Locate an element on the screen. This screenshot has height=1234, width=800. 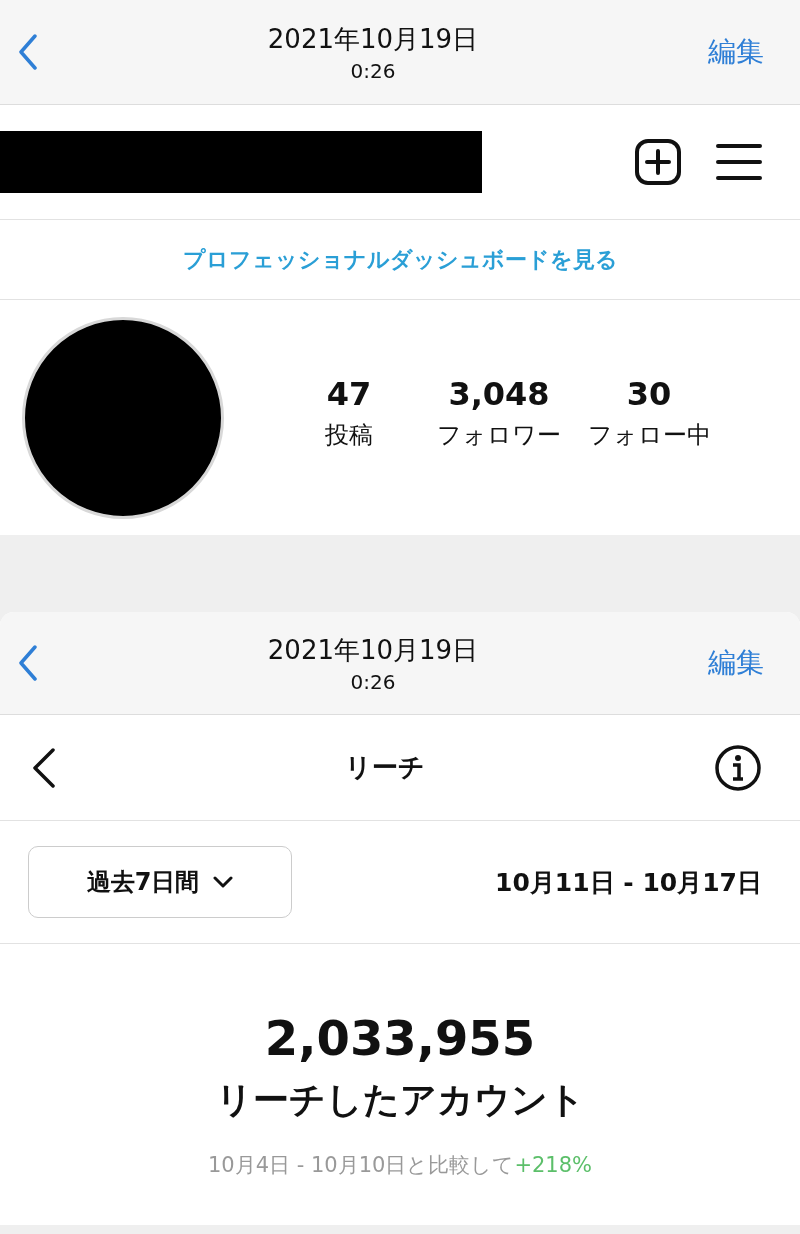
add-post-icon is located at coordinates (658, 162).